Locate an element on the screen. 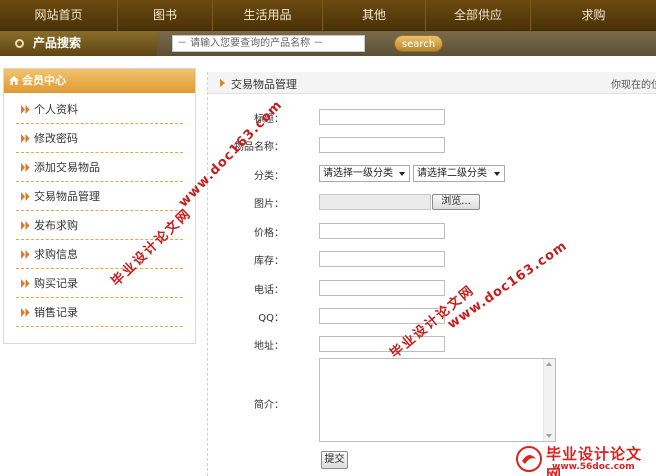 The height and width of the screenshot is (476, 656). scroll-up-icon is located at coordinates (549, 364).